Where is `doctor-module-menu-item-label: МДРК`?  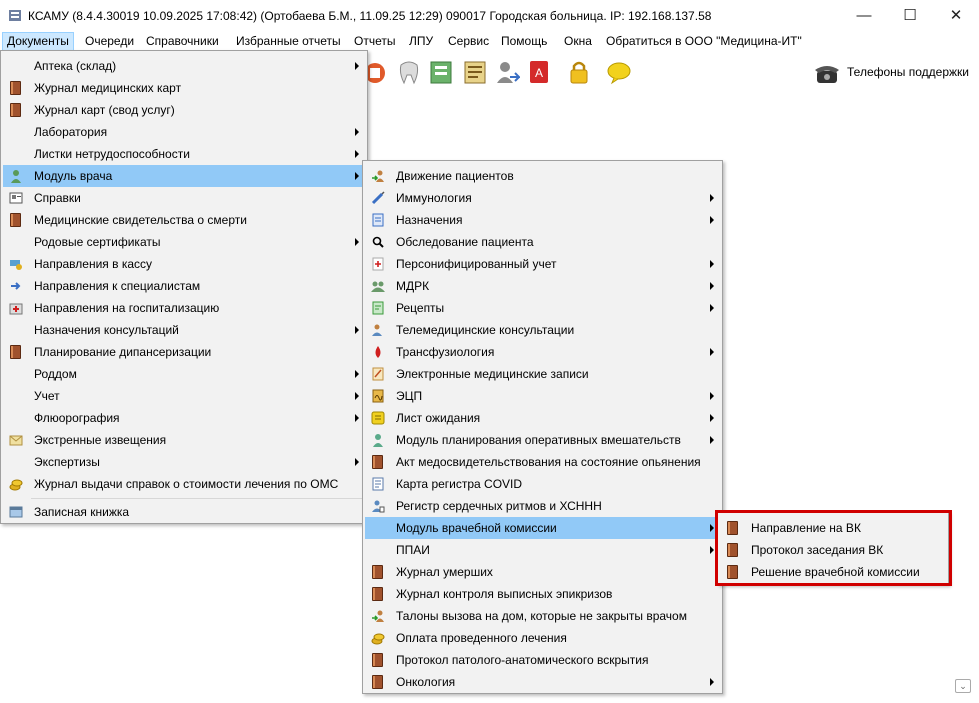
doctor-module-menu-item-label: МДРК is located at coordinates (413, 286).